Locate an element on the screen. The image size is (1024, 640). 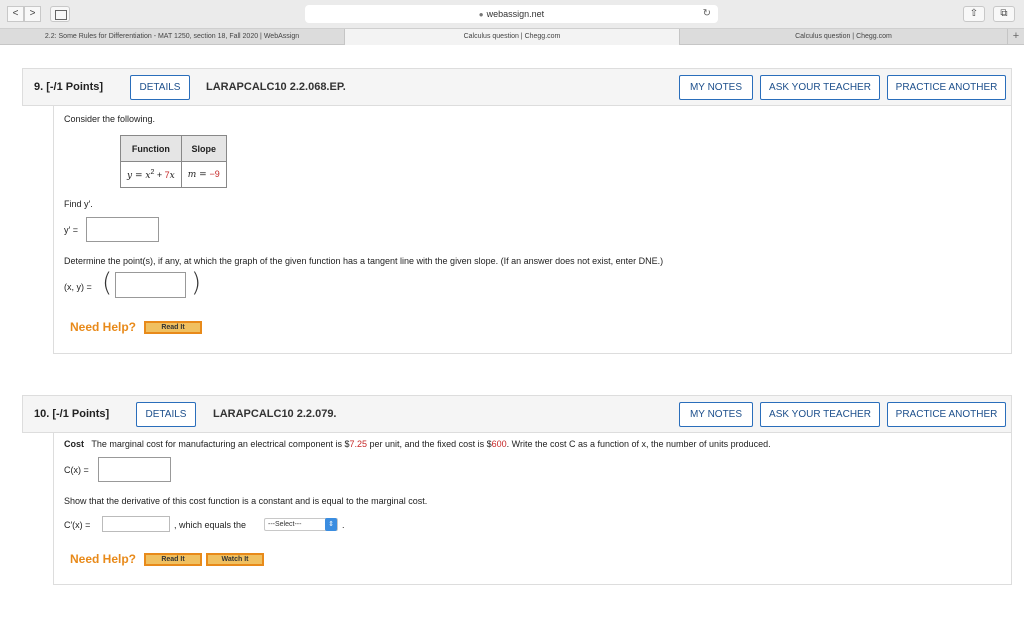
forward-button: > is located at coordinates (32, 14).